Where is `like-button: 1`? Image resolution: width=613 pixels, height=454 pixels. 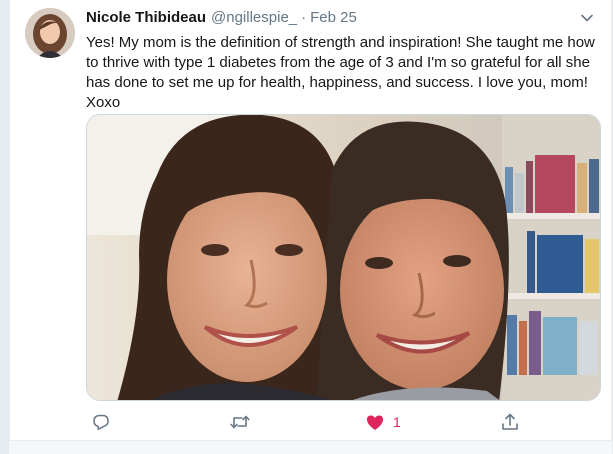 like-button: 1 is located at coordinates (383, 422).